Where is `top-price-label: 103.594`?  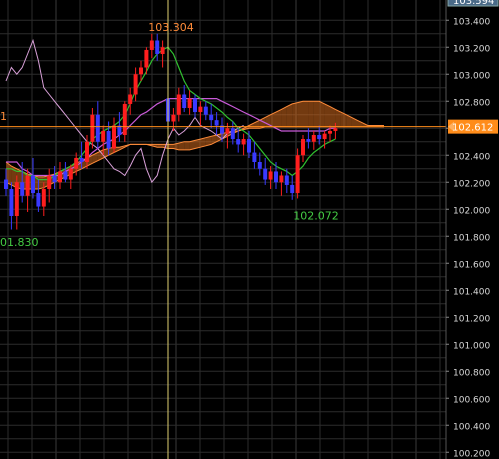
top-price-label: 103.594 is located at coordinates (473, 3).